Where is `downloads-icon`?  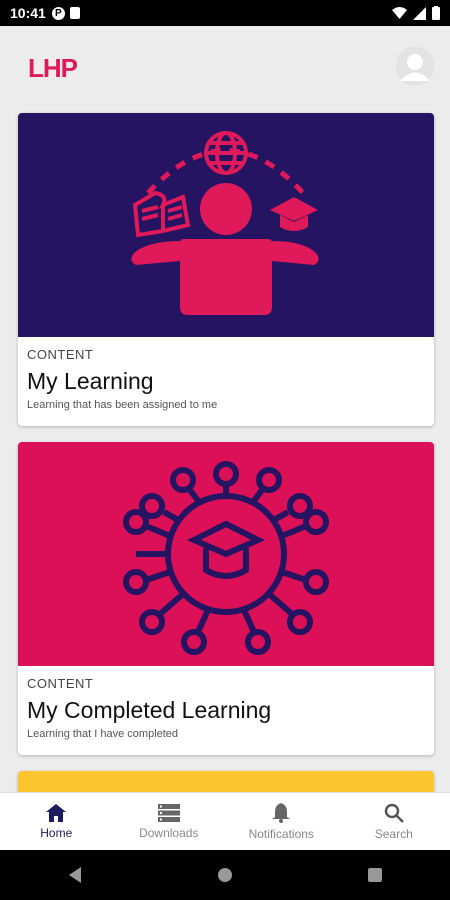
downloads-icon is located at coordinates (168, 812).